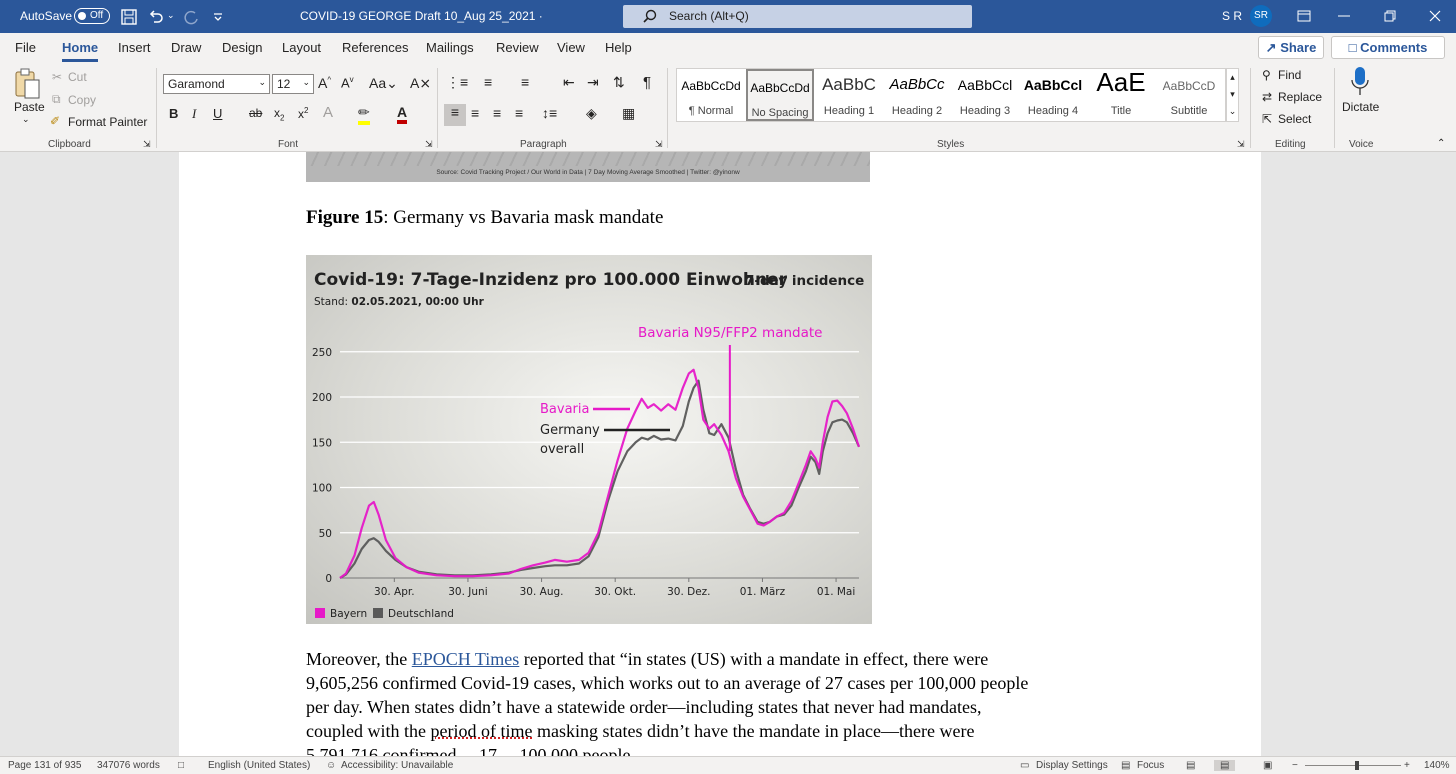 The width and height of the screenshot is (1456, 774). Describe the element at coordinates (466, 659) in the screenshot. I see `epoch-times-link: EPOCH Times` at that location.